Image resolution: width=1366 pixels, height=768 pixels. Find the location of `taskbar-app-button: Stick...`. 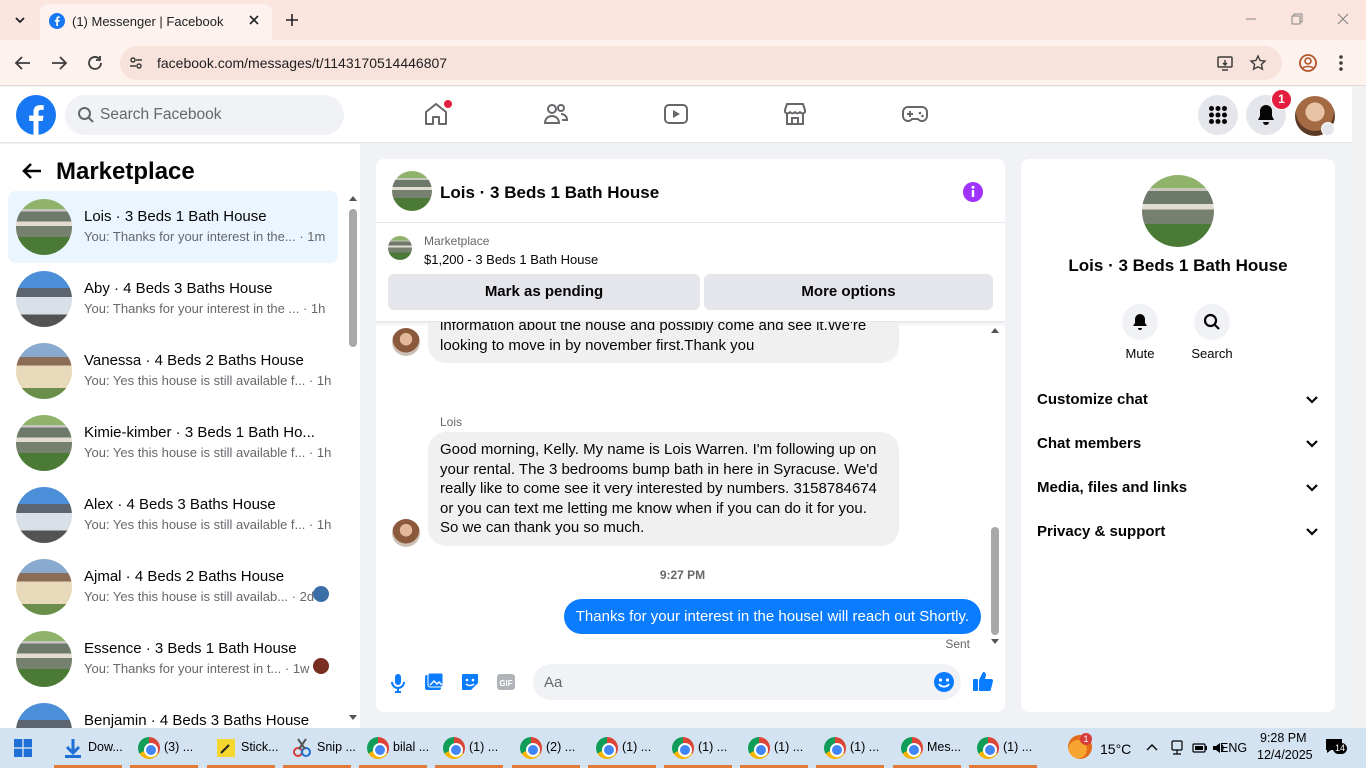

taskbar-app-button: Stick... is located at coordinates (242, 748).